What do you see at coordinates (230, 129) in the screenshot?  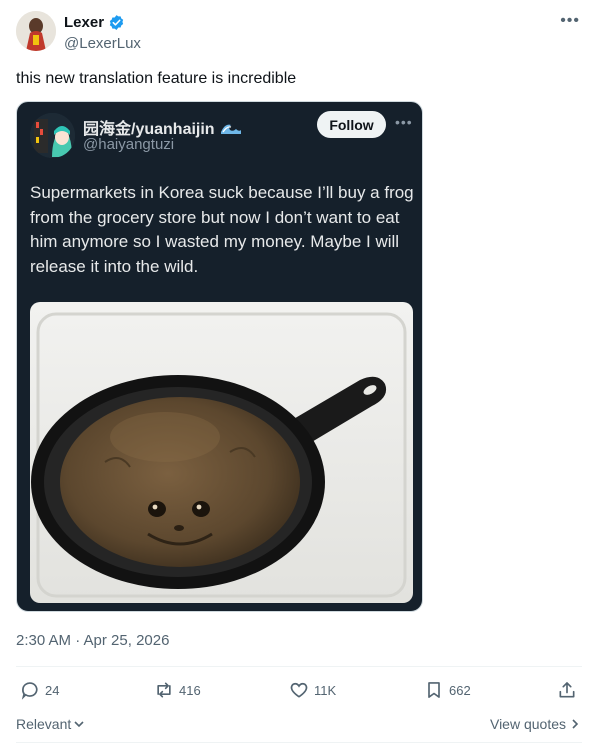 I see `wave-icon` at bounding box center [230, 129].